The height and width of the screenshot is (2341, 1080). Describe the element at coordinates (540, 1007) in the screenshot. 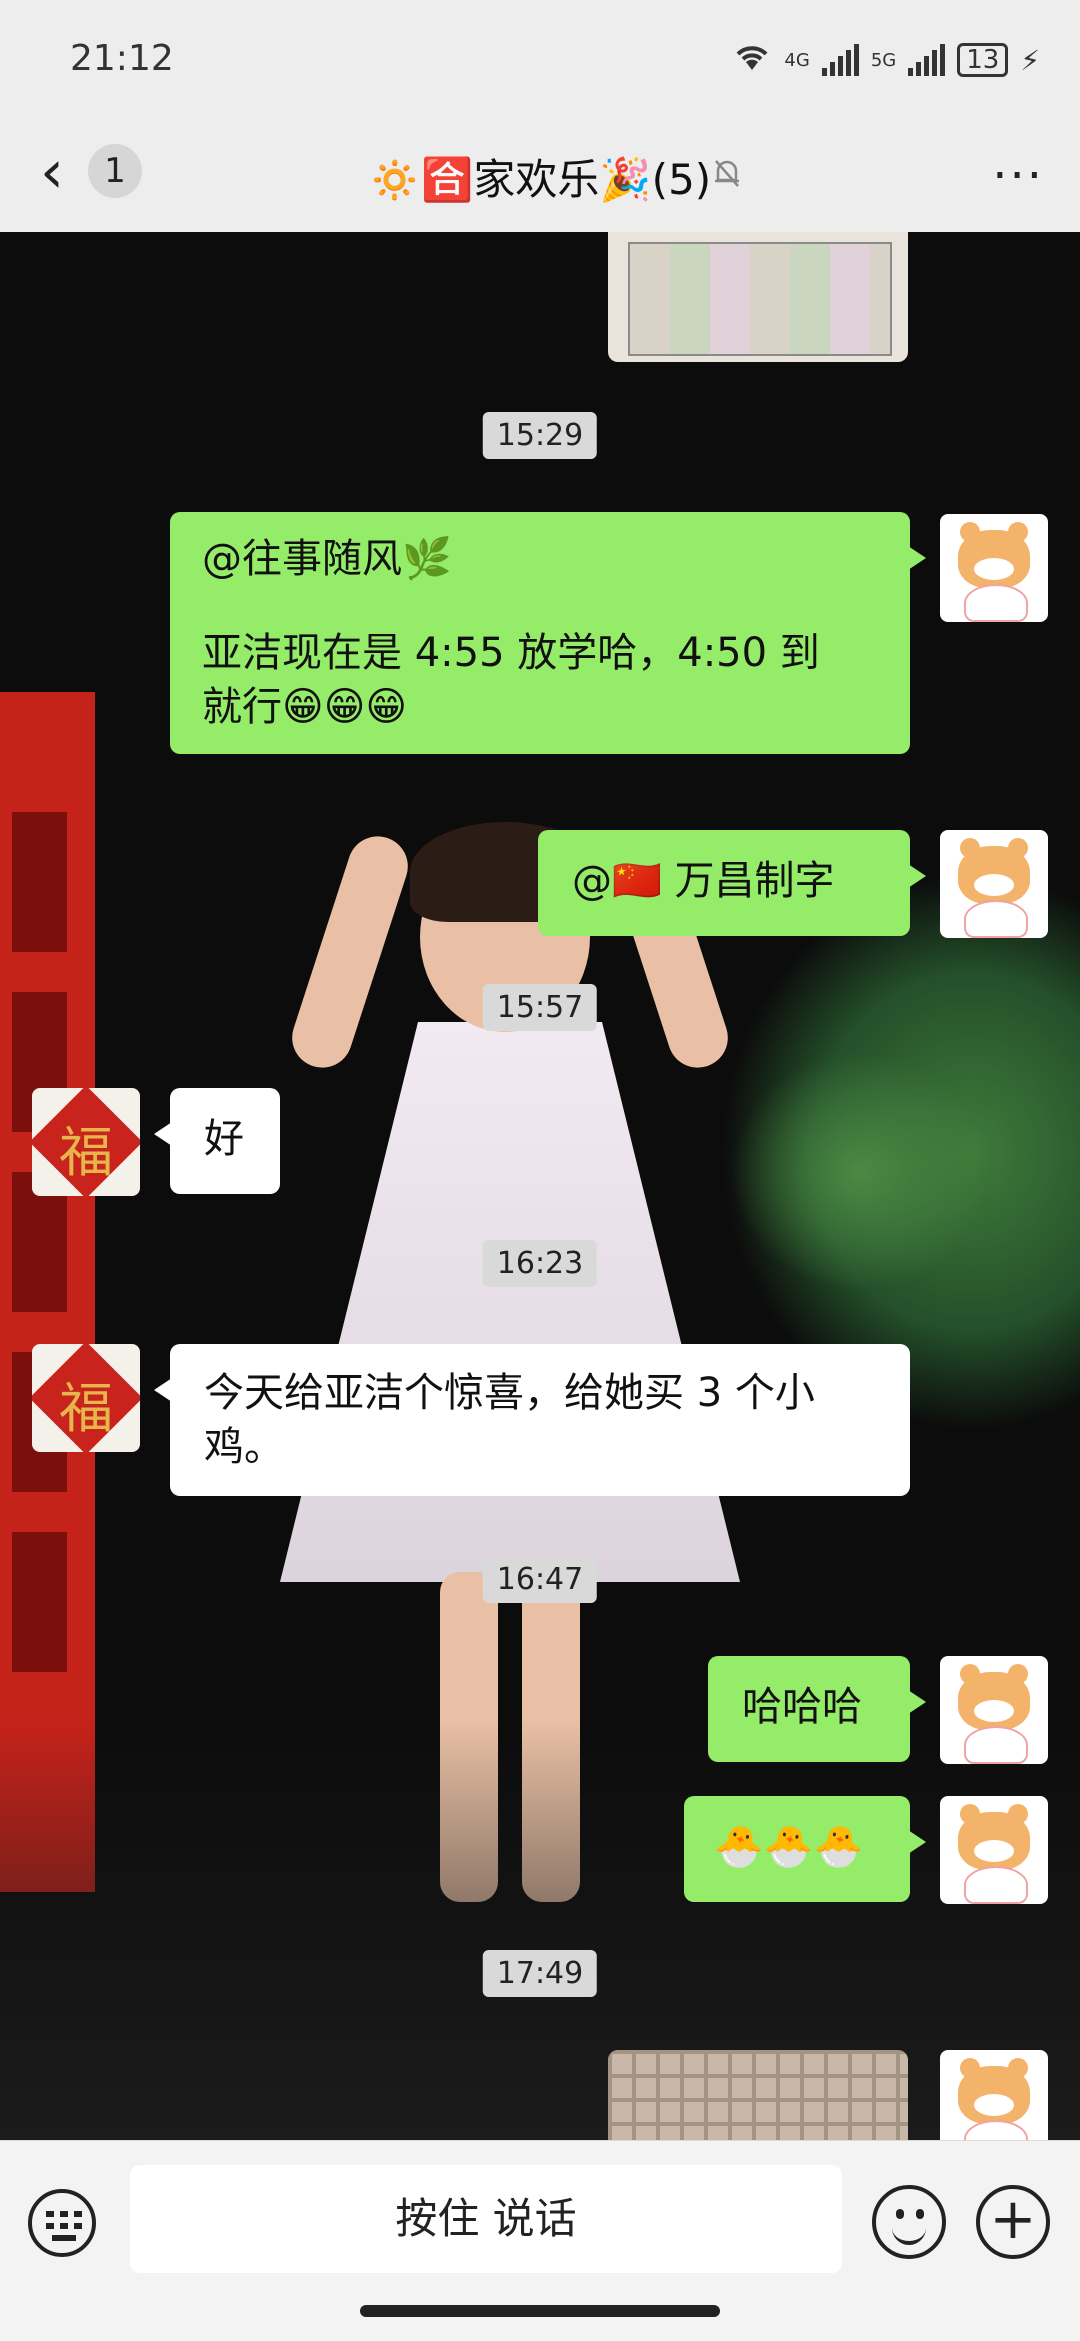

I see `timestamp: 15:57` at that location.